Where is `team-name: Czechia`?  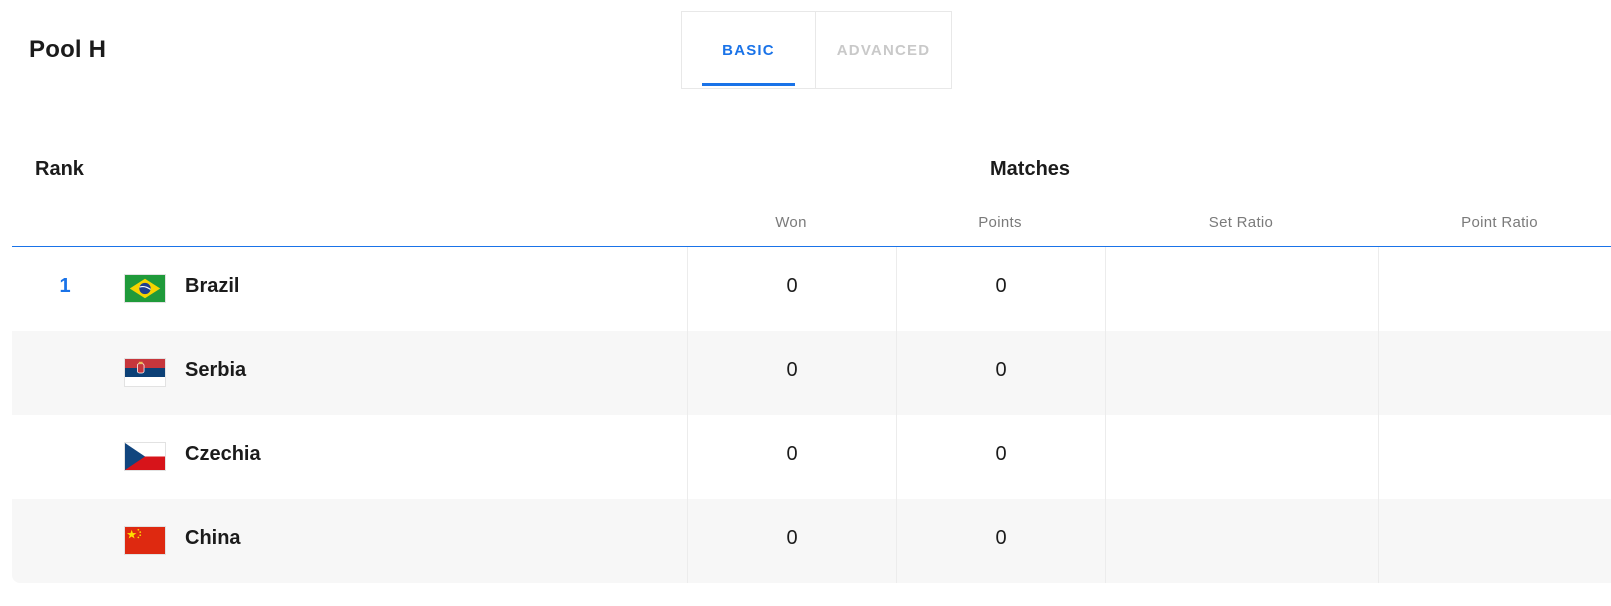 team-name: Czechia is located at coordinates (223, 454).